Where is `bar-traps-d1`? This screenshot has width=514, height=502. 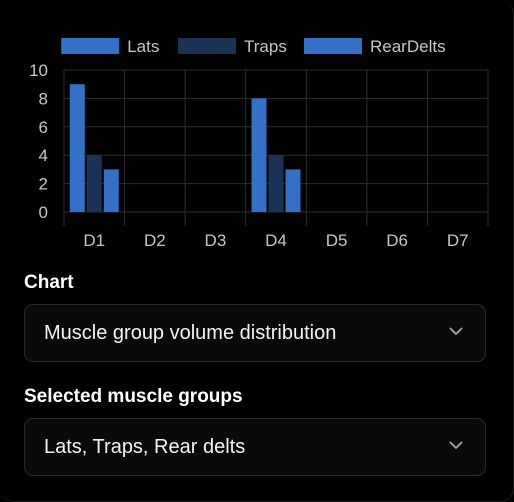 bar-traps-d1 is located at coordinates (94, 183).